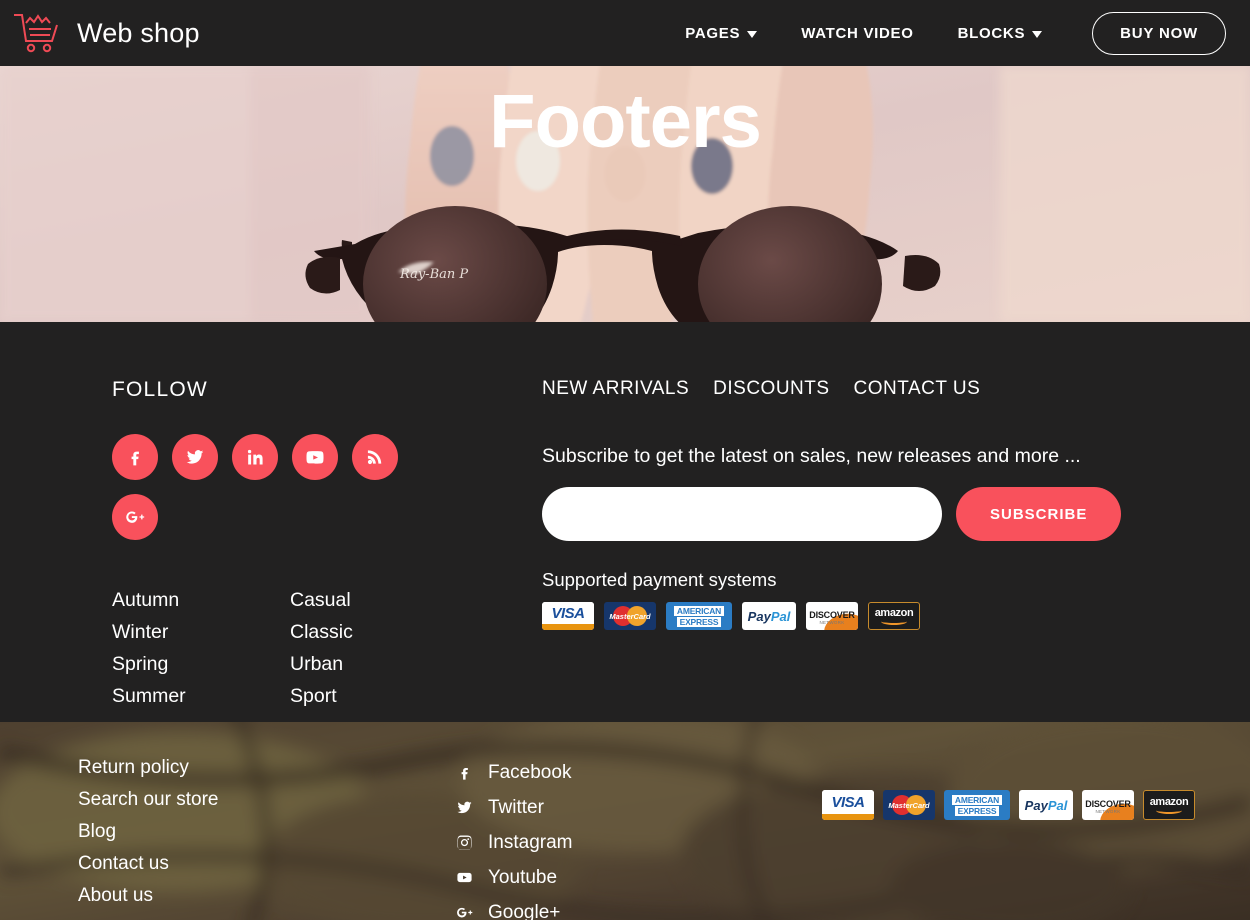  Describe the element at coordinates (636, 807) in the screenshot. I see `bottom-social-twitter: Twitter` at that location.